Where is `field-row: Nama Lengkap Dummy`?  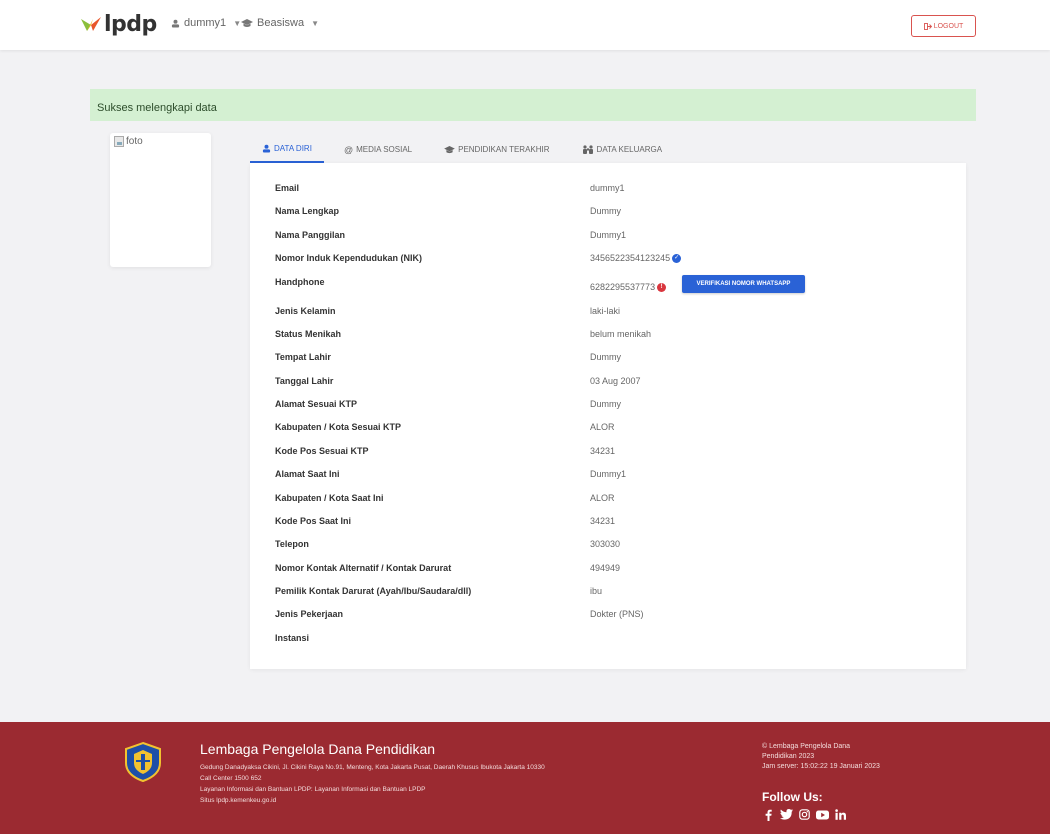
field-row: Nama Lengkap Dummy is located at coordinates (608, 216).